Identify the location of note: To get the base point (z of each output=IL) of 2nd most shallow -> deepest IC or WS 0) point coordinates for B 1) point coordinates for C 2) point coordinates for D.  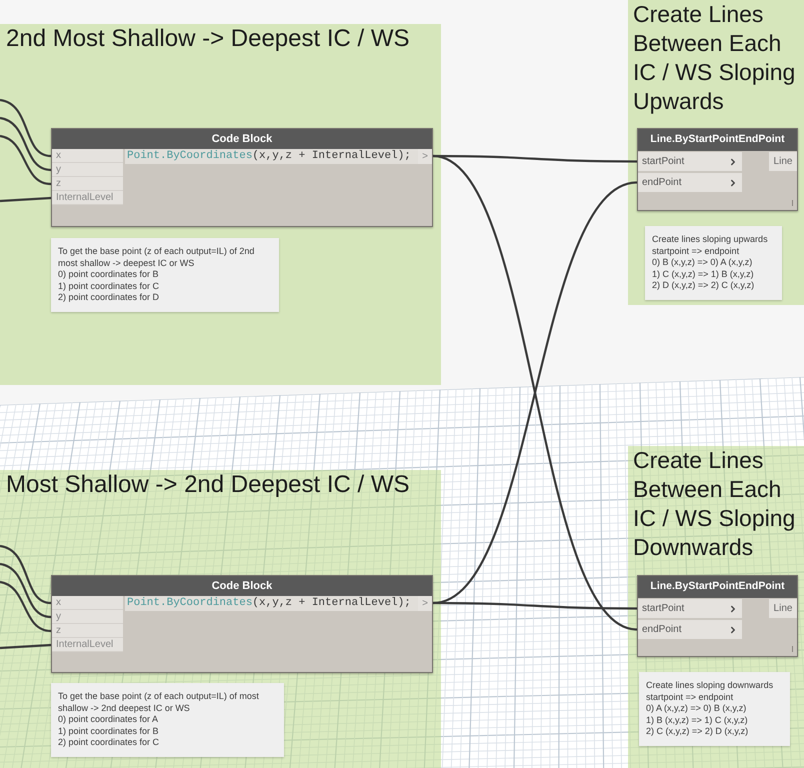
(165, 275).